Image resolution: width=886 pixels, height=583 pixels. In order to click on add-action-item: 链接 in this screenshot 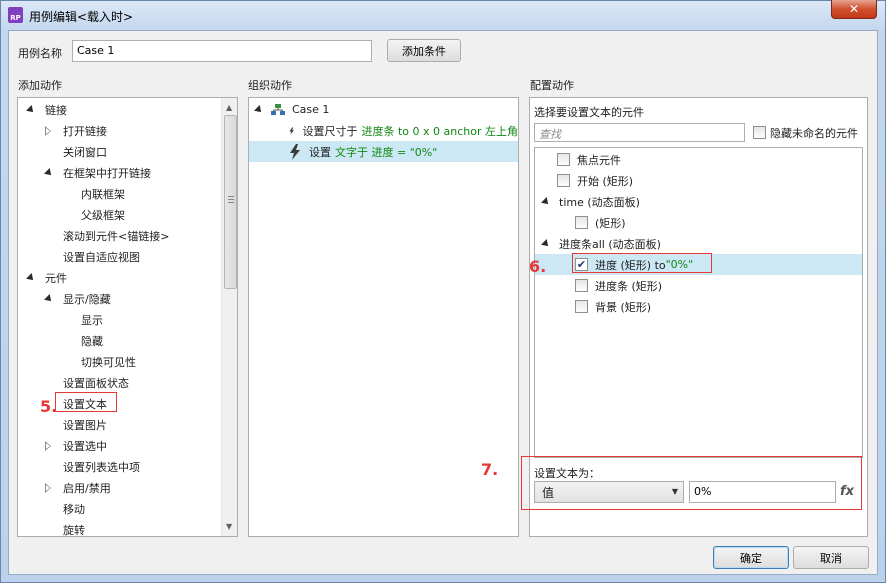, I will do `click(118, 109)`.